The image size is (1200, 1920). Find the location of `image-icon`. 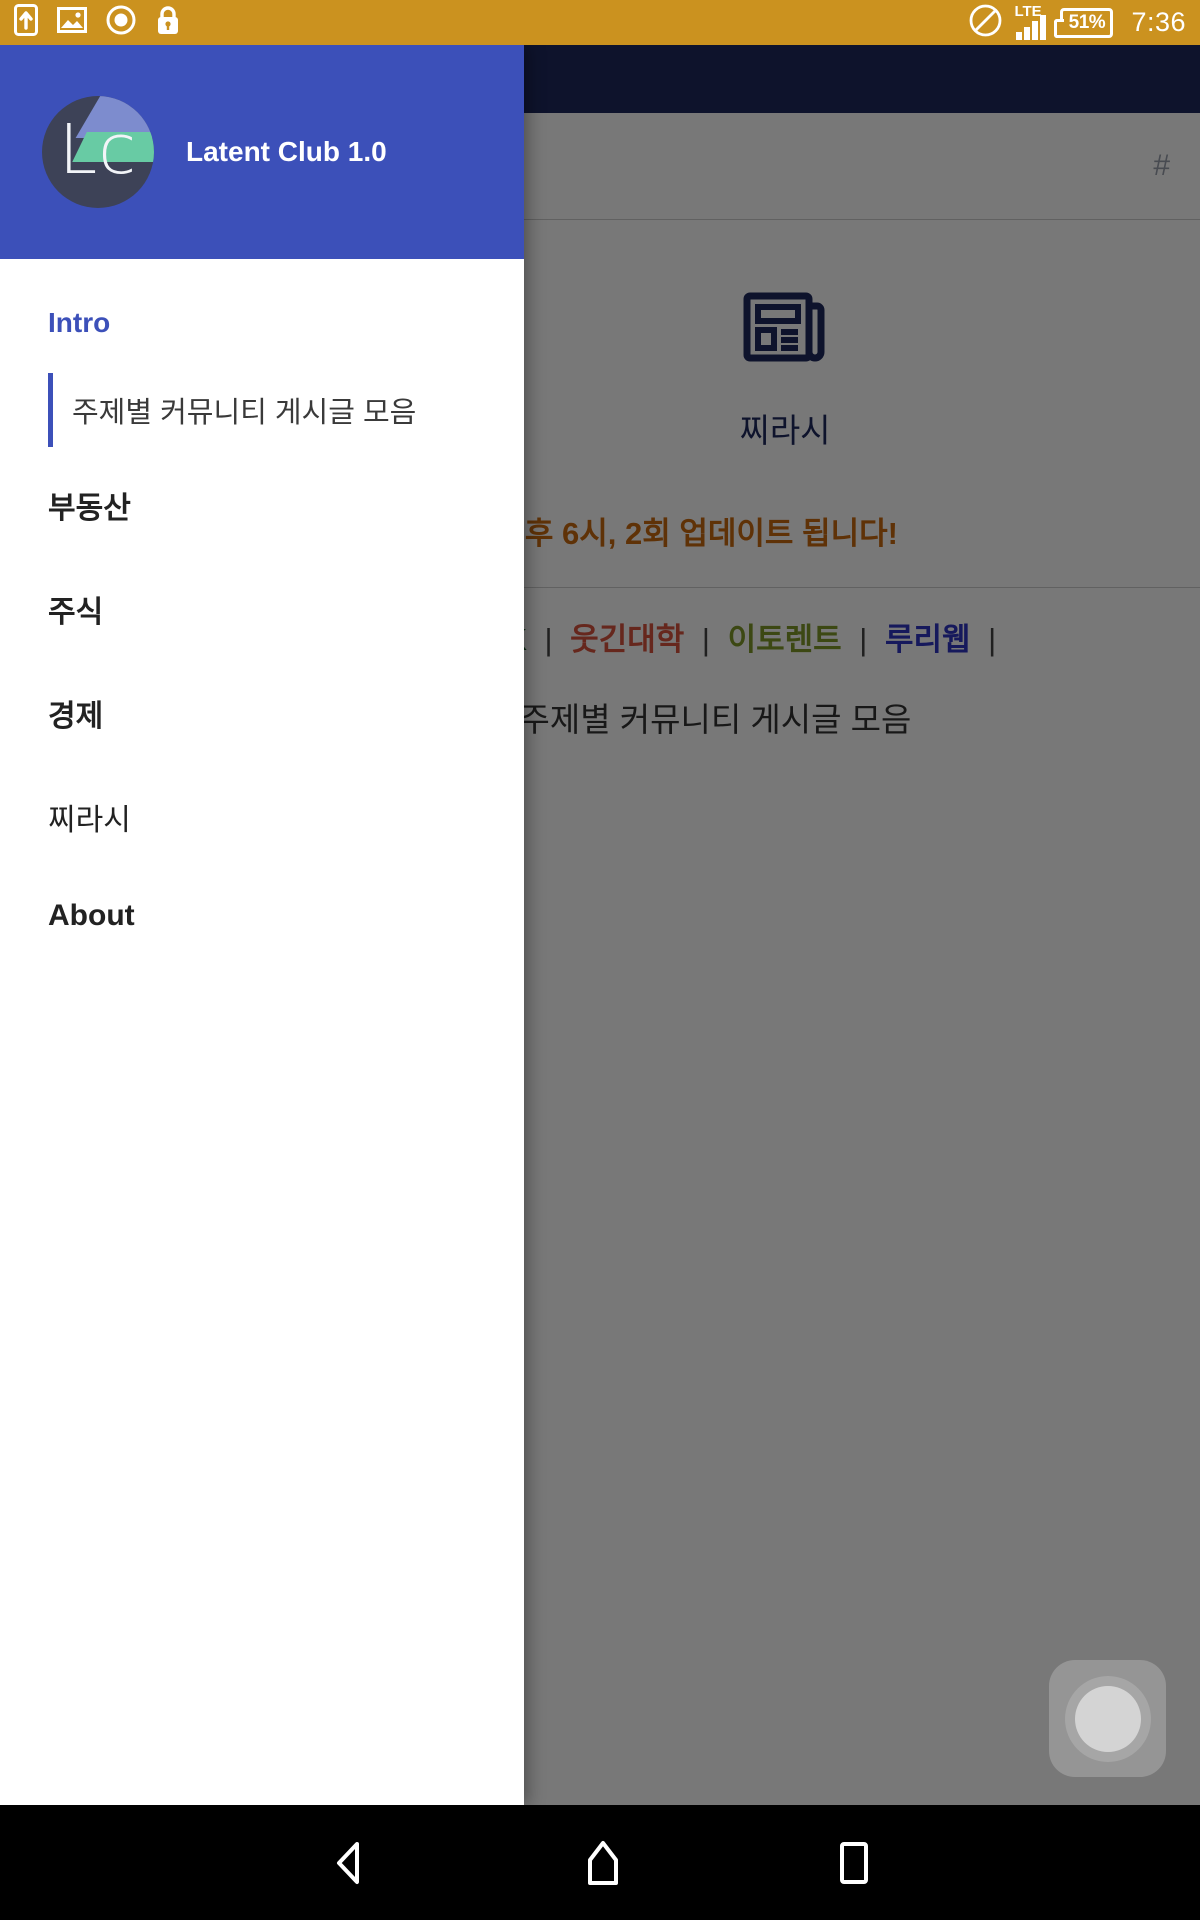

image-icon is located at coordinates (72, 22).